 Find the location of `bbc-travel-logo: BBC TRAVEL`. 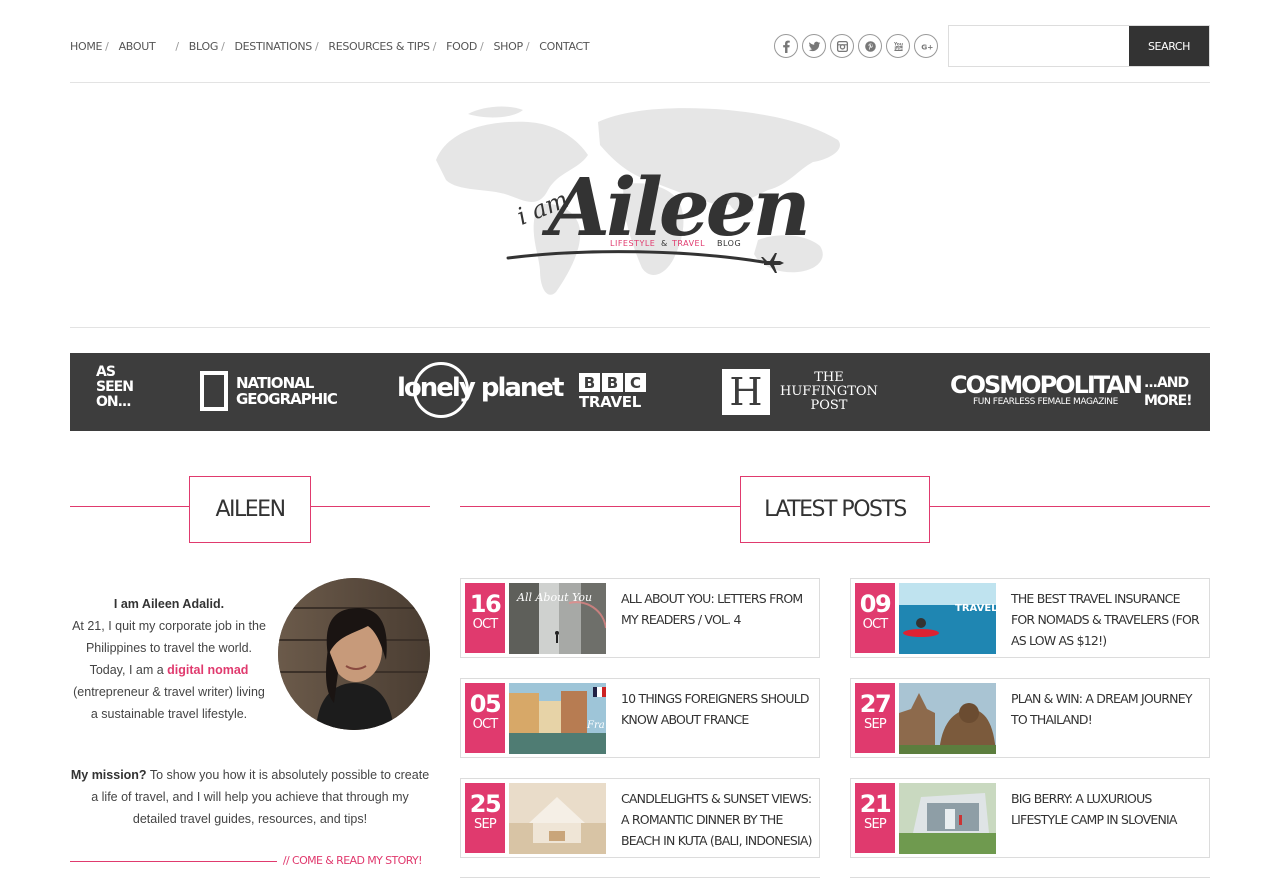

bbc-travel-logo: BBC TRAVEL is located at coordinates (612, 392).